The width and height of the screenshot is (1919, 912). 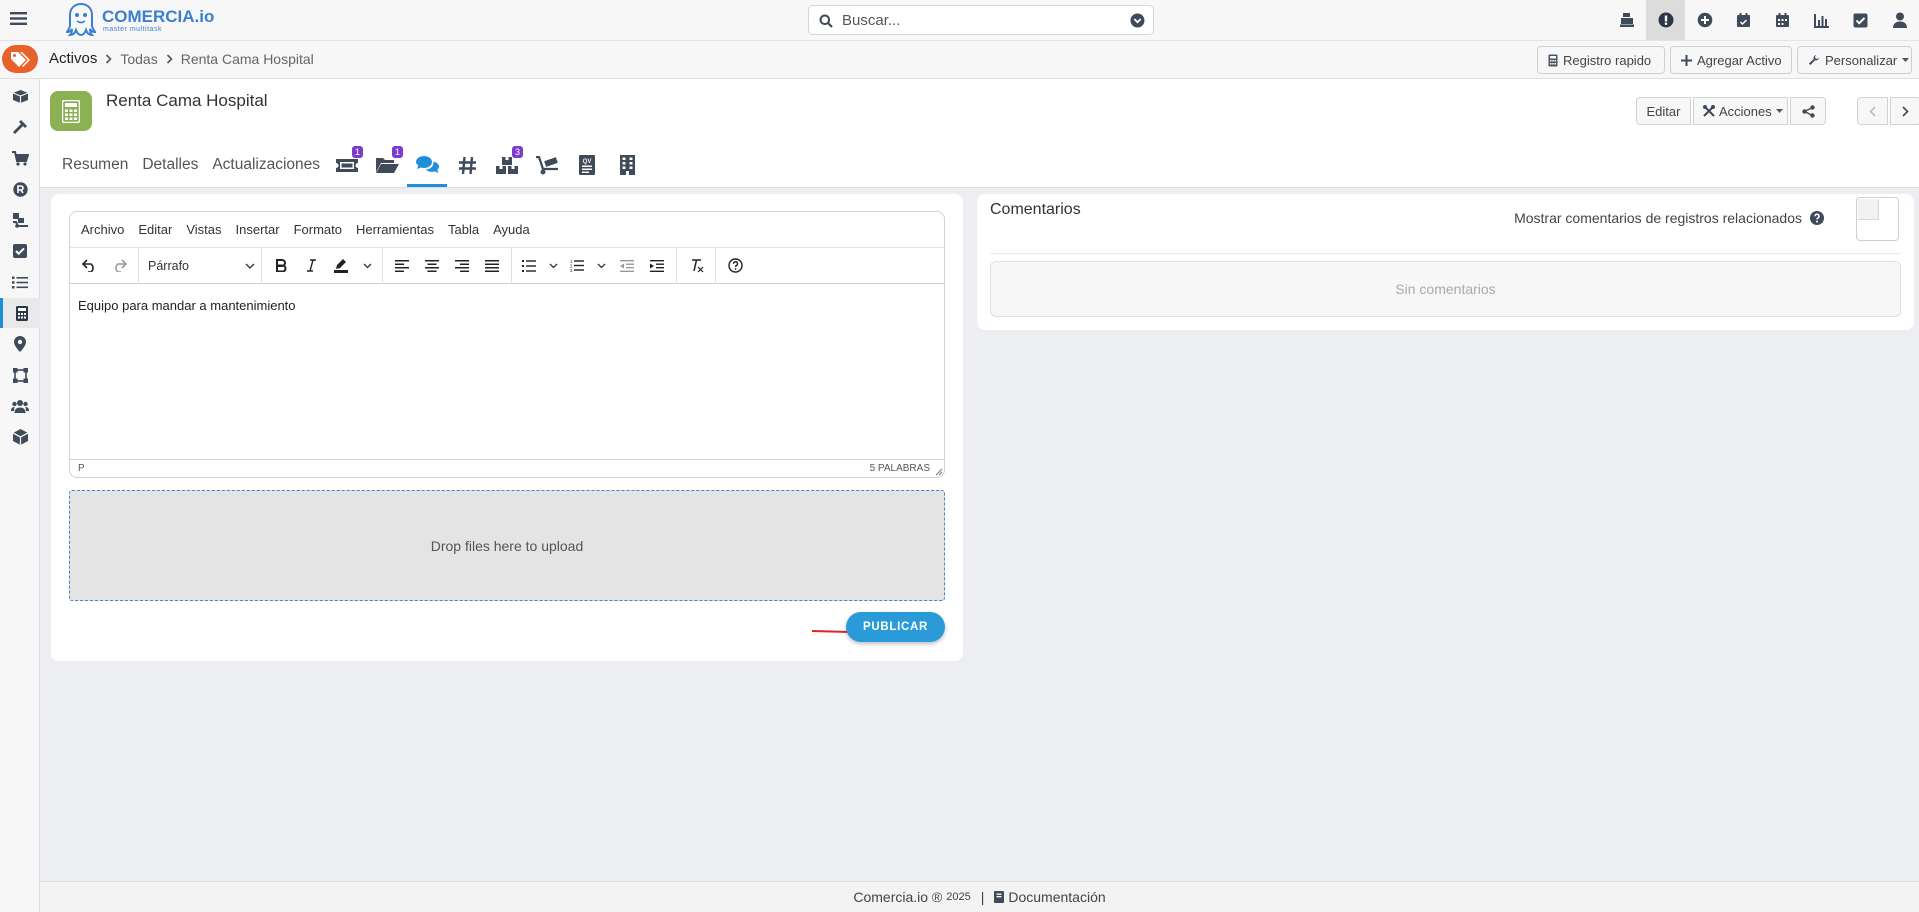 I want to click on docs-link: Documentación, so click(x=1056, y=897).